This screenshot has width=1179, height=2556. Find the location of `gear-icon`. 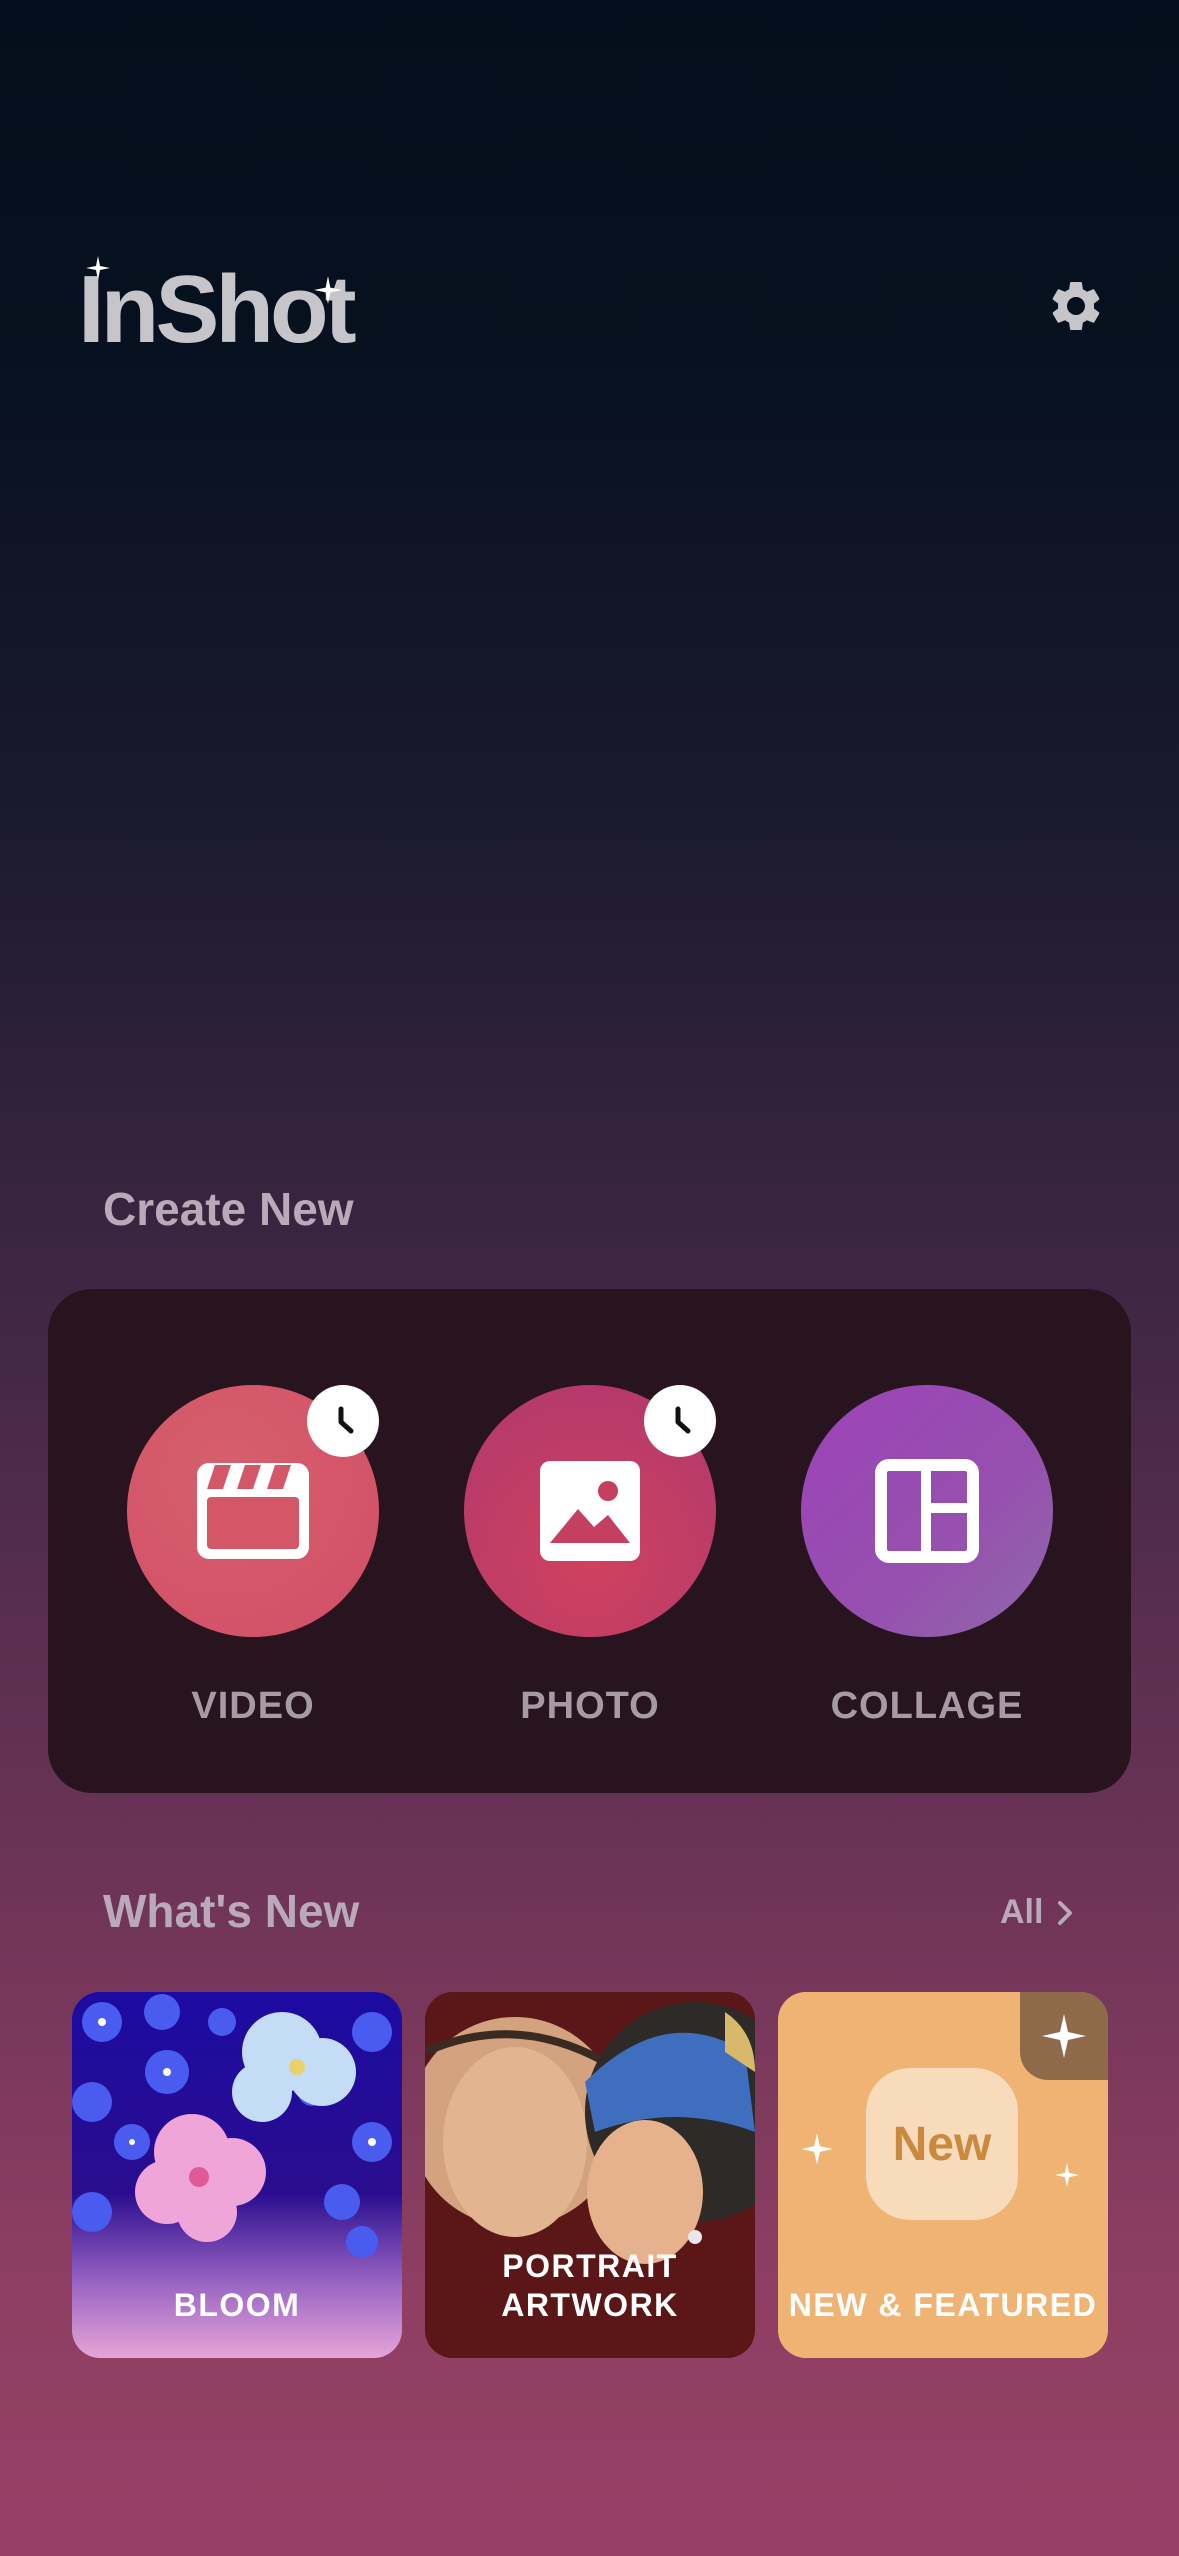

gear-icon is located at coordinates (1076, 306).